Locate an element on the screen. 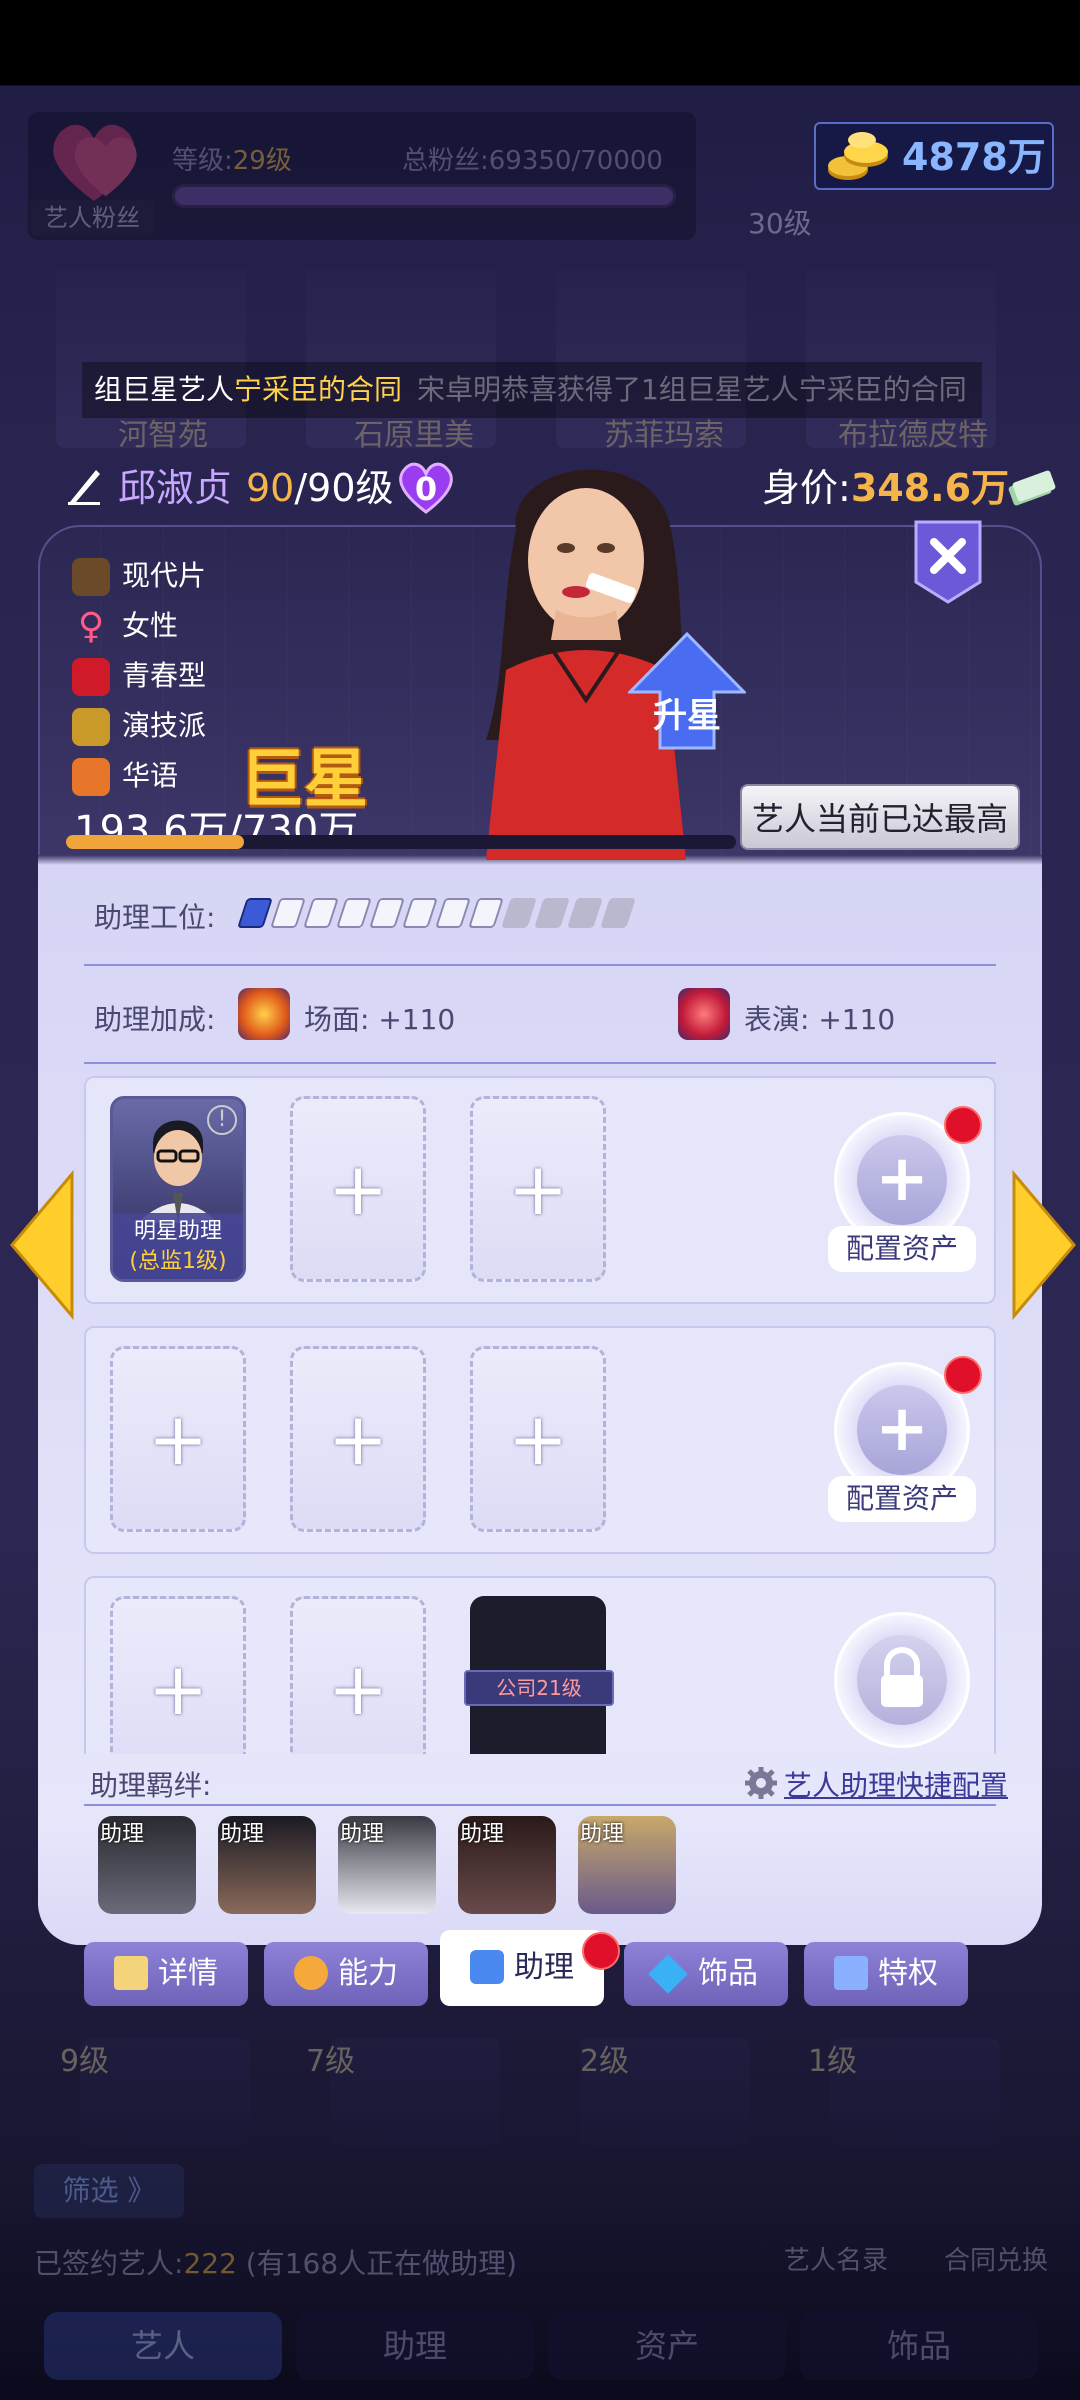 This screenshot has width=1080, height=2400. nav-assistants: 助理 is located at coordinates (415, 2346).